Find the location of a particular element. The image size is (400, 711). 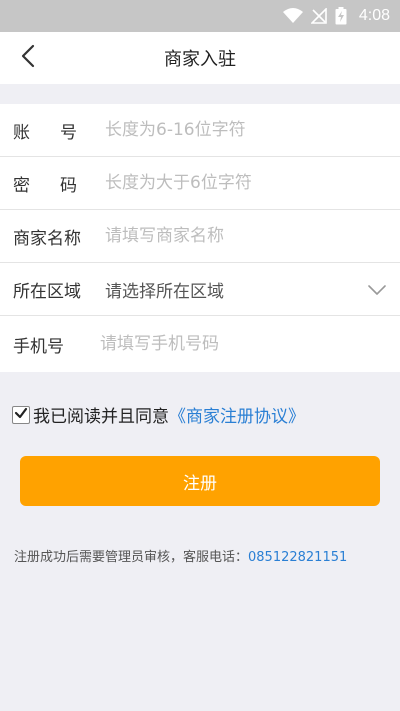

agreement-checkbox is located at coordinates (21, 414).